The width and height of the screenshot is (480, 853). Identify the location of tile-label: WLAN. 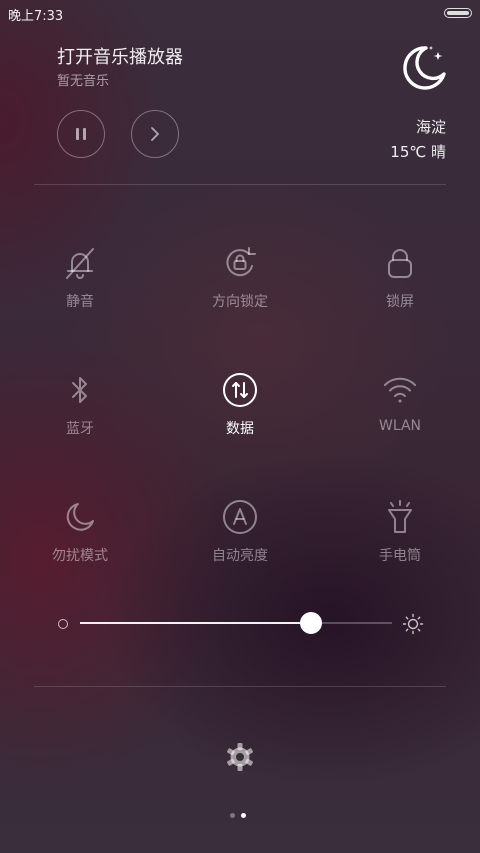
(399, 426).